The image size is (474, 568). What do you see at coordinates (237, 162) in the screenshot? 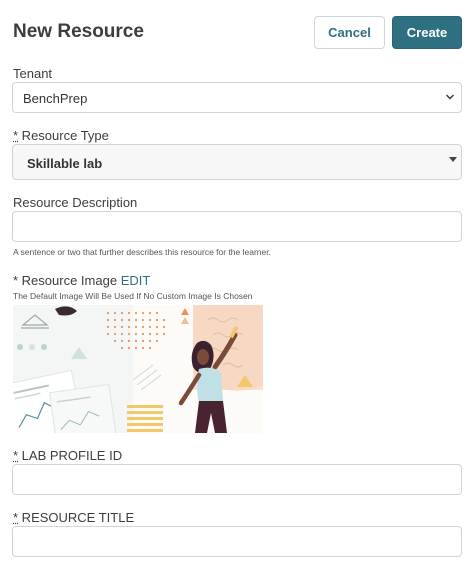
I see `resource-type-select: Skillable lab` at bounding box center [237, 162].